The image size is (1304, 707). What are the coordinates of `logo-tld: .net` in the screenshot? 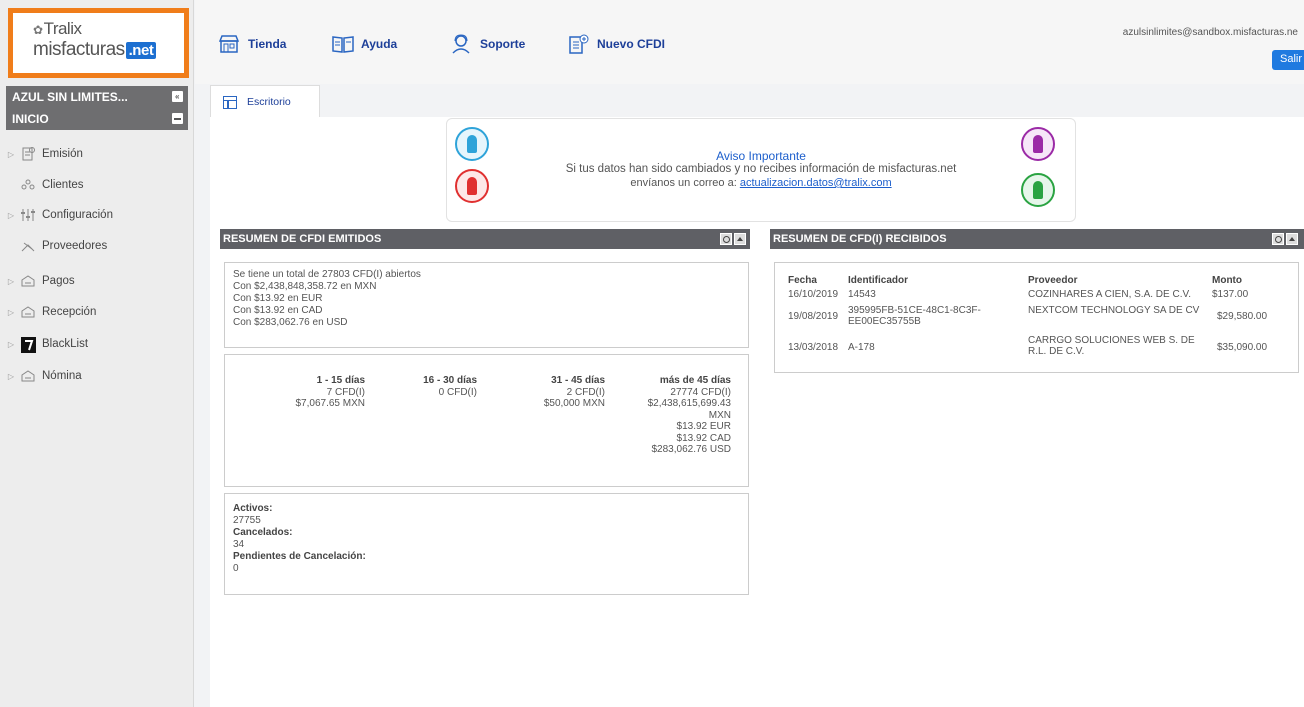 It's located at (141, 50).